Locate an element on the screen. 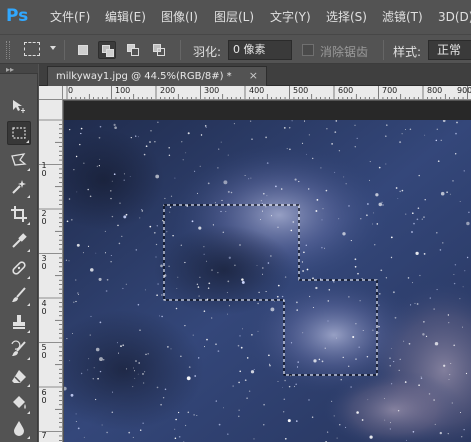 This screenshot has height=442, width=471. chevron-down-icon is located at coordinates (53, 48).